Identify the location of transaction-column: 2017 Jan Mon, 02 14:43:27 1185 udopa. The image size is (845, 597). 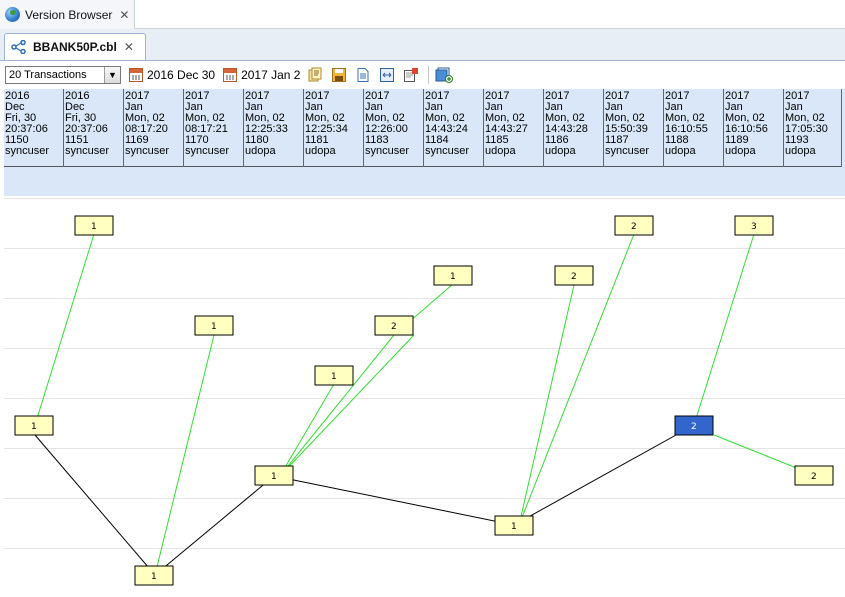
(514, 128).